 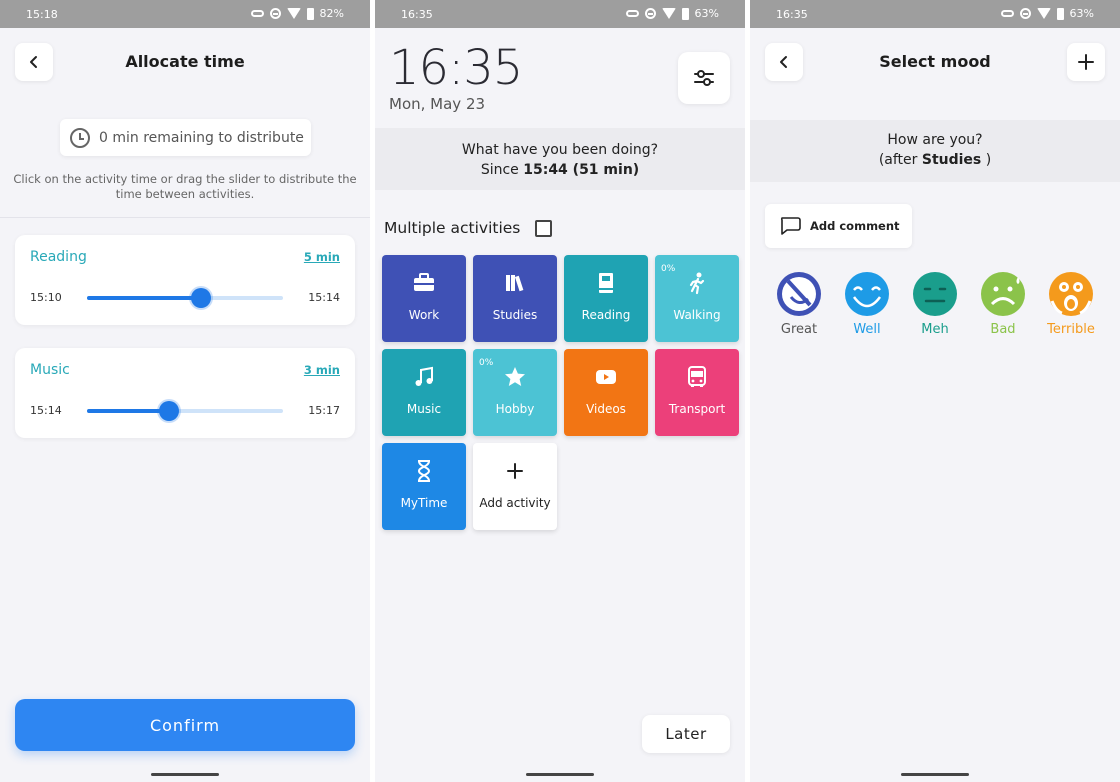 What do you see at coordinates (424, 298) in the screenshot?
I see `tile-work: Work` at bounding box center [424, 298].